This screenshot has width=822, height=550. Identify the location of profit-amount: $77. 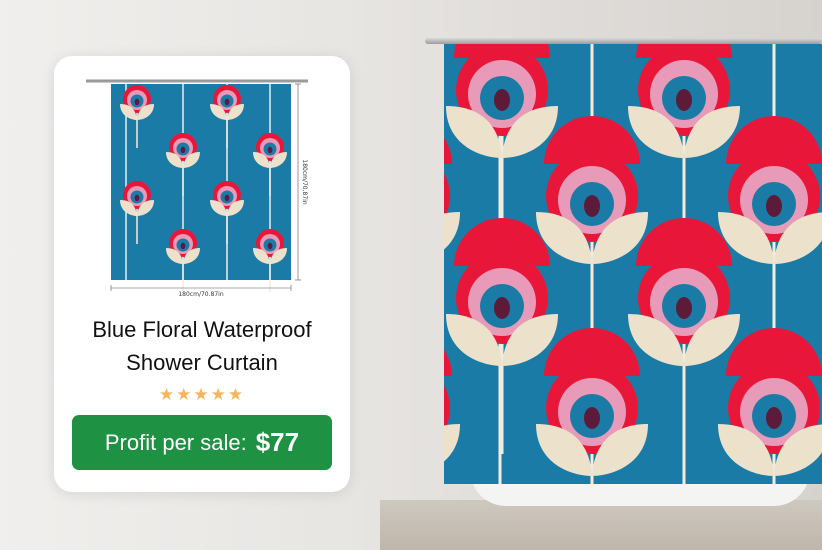
(277, 442).